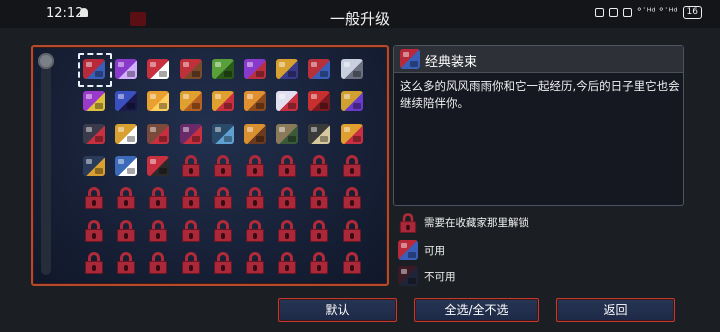 The width and height of the screenshot is (720, 332). What do you see at coordinates (359, 19) in the screenshot?
I see `screen-title: 一般升级` at bounding box center [359, 19].